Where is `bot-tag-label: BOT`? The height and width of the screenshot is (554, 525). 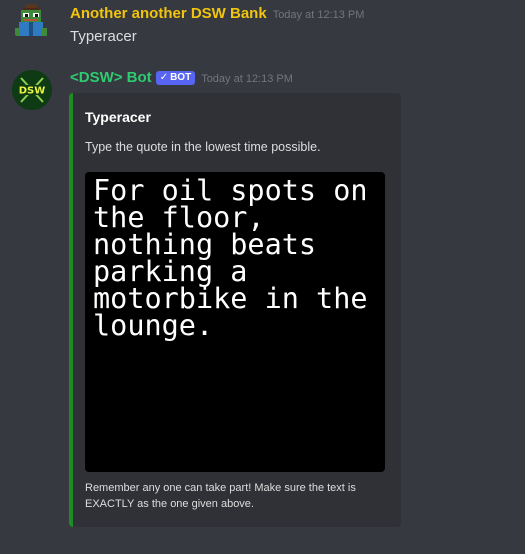 bot-tag-label: BOT is located at coordinates (181, 77).